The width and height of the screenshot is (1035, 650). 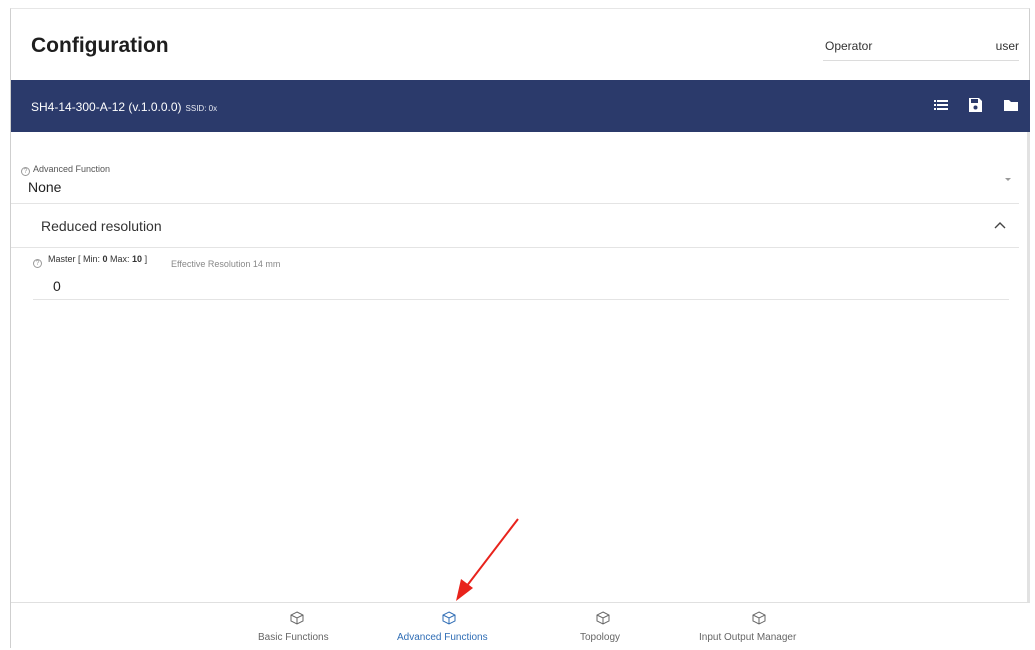 What do you see at coordinates (100, 45) in the screenshot?
I see `page-title: Configuration` at bounding box center [100, 45].